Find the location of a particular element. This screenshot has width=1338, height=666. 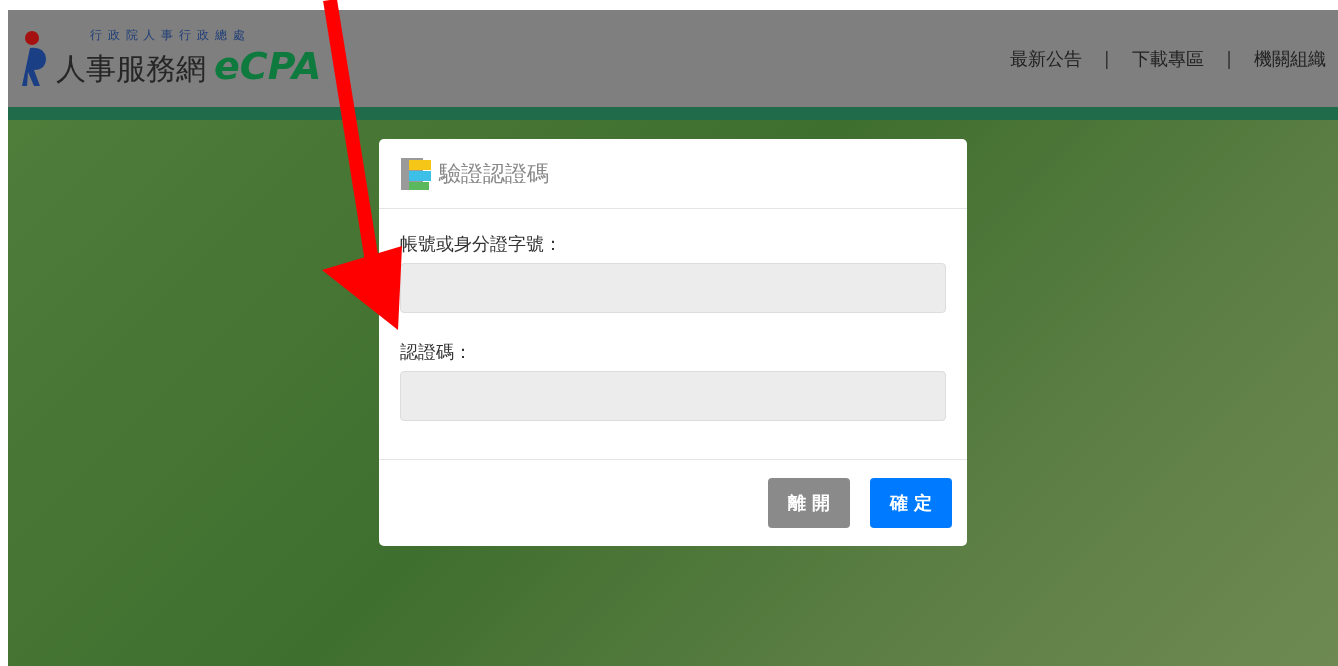

field-label: 帳號或身分證字號： is located at coordinates (481, 244).